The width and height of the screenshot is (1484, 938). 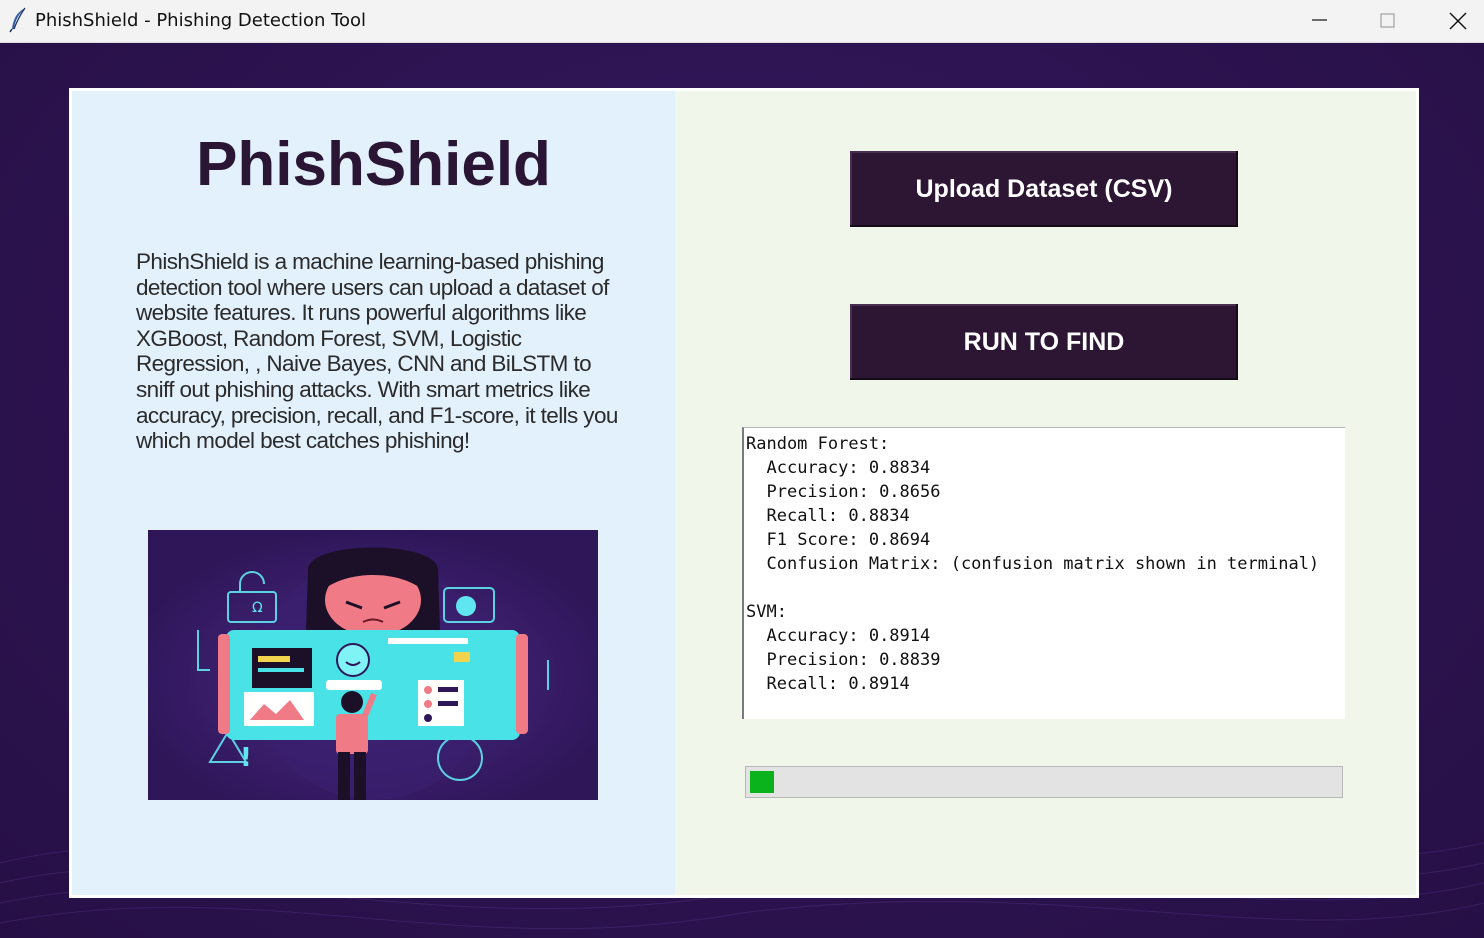 I want to click on maximize-button, so click(x=1388, y=21).